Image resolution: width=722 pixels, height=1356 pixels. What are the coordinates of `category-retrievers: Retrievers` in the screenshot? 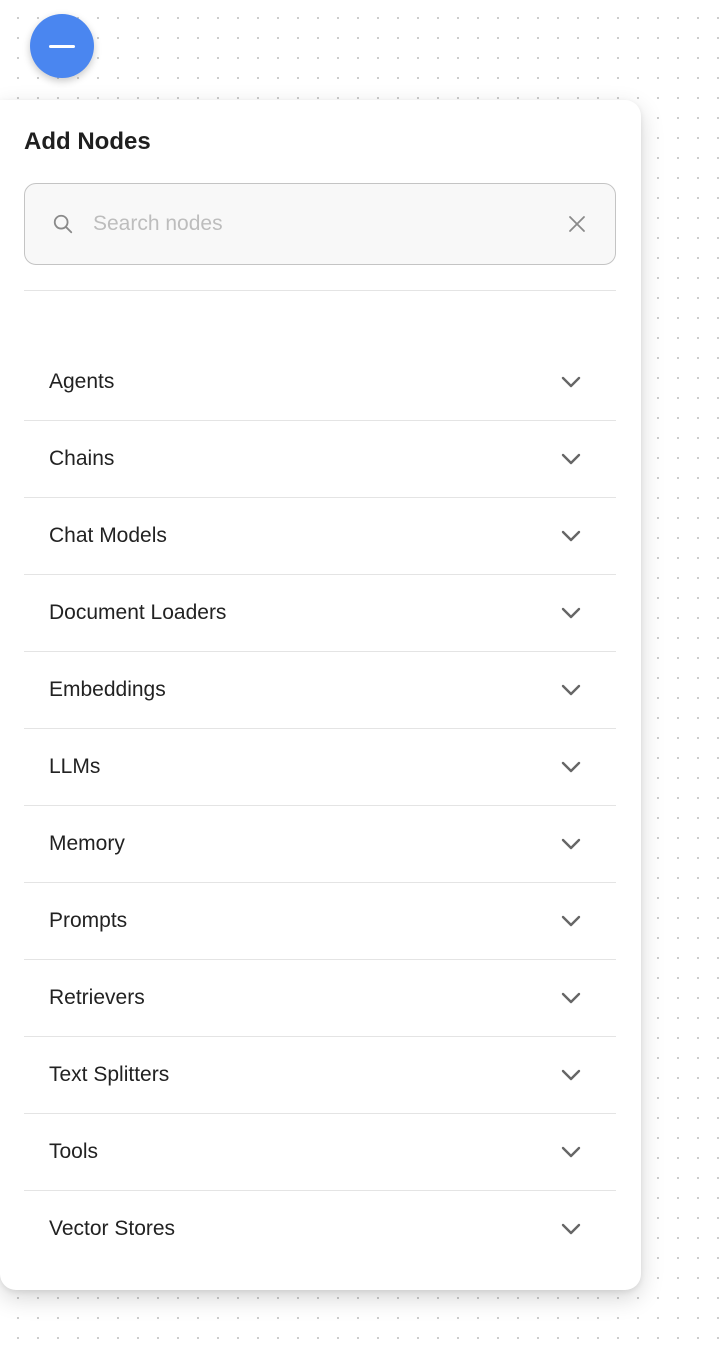 It's located at (320, 997).